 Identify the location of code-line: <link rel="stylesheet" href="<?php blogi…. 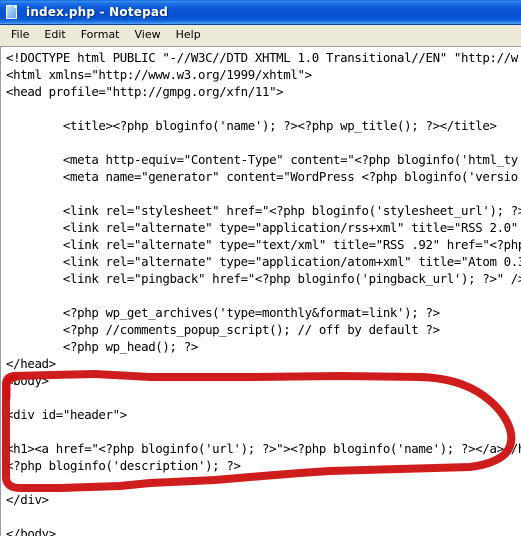
(263, 210).